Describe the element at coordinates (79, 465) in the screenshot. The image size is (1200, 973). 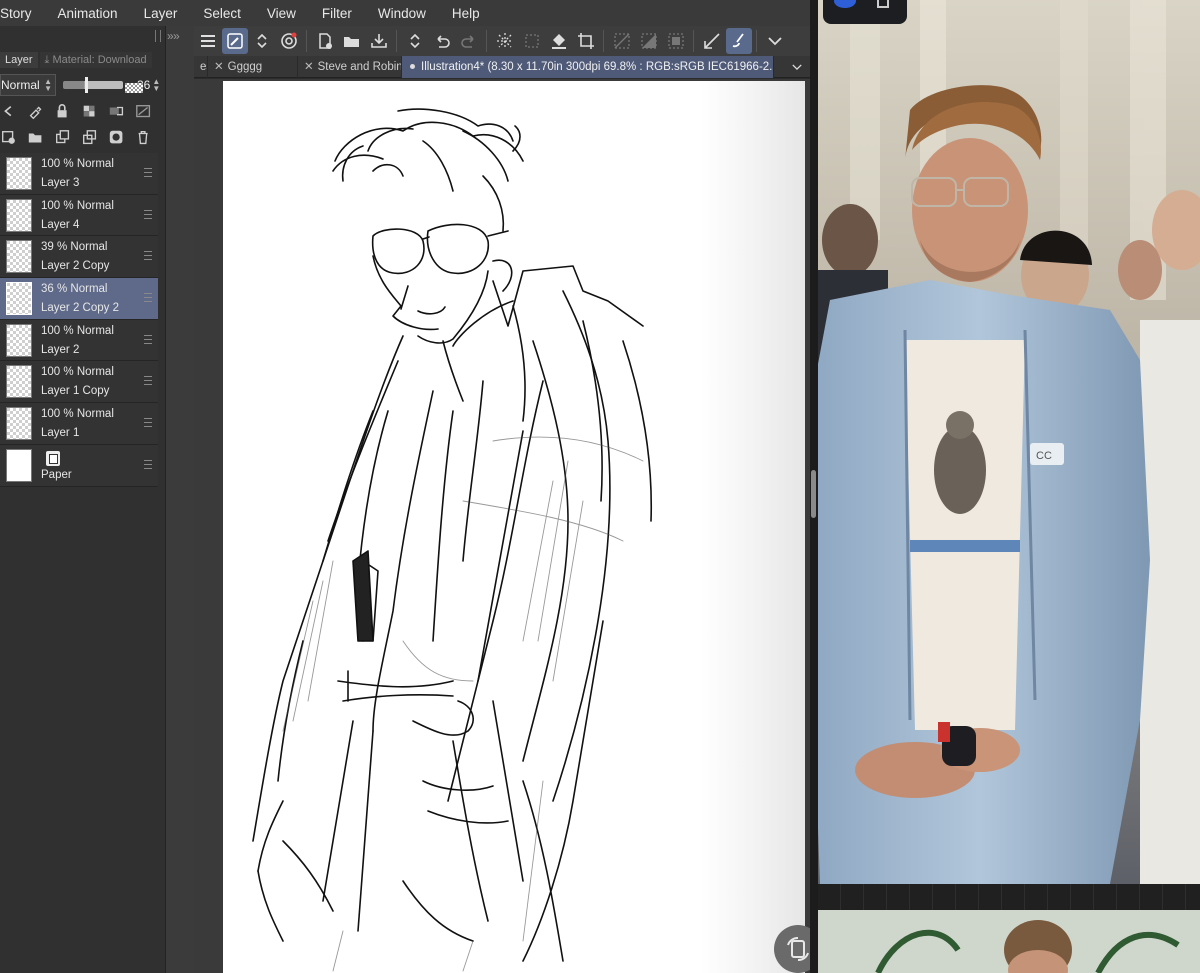
I see `layer-row: Paper` at that location.